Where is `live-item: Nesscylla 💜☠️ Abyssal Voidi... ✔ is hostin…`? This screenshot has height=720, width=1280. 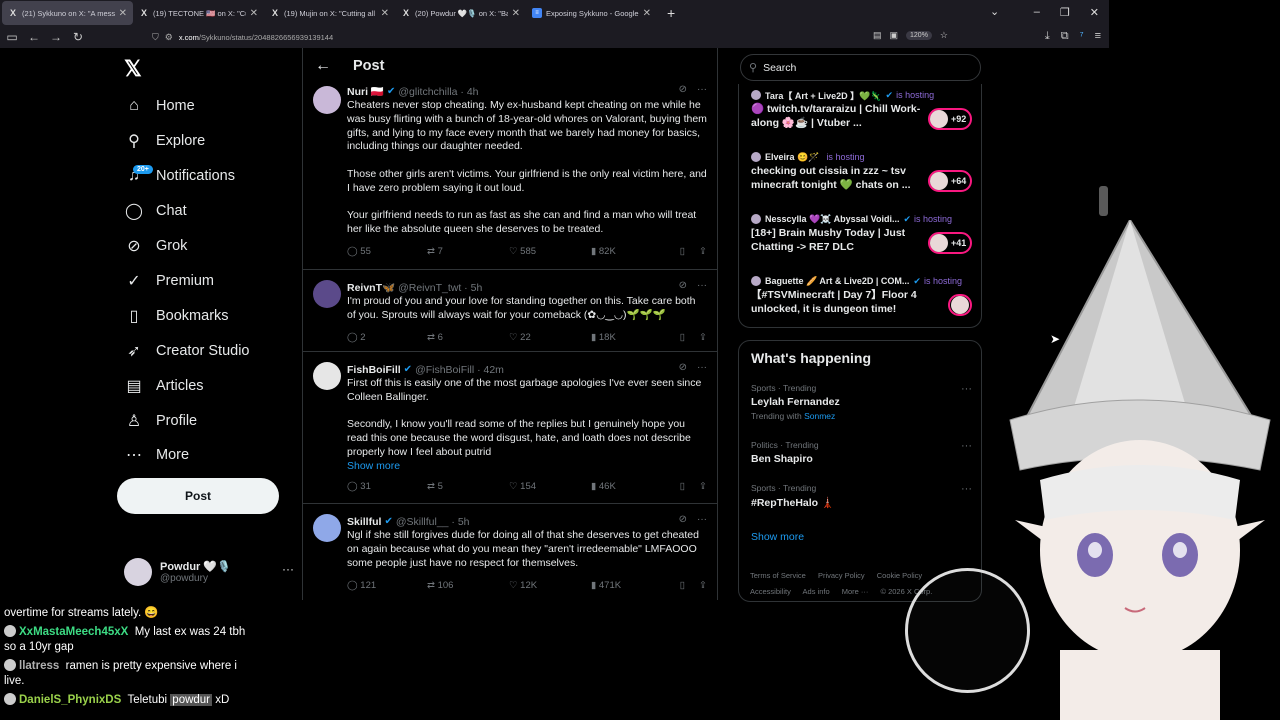
live-item: Nesscylla 💜☠️ Abyssal Voidi... ✔ is hostin… is located at coordinates (863, 233).